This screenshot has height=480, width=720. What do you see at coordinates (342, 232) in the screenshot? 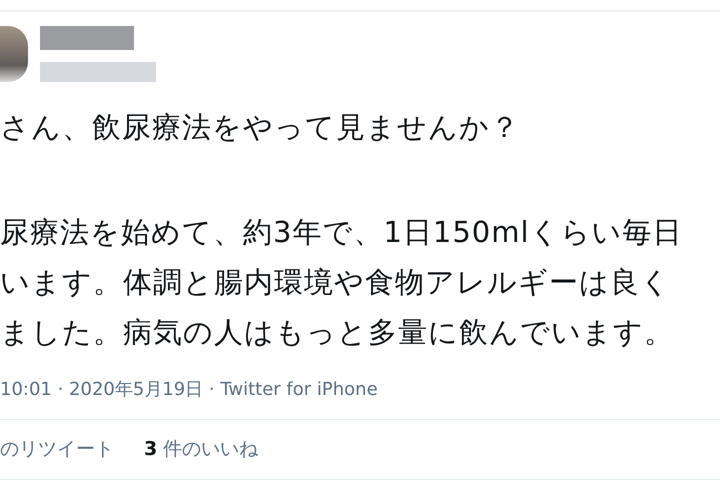
I see `tweet-text-line: 尿療法を始めて、約3年で、1日150mlくらい毎日` at bounding box center [342, 232].